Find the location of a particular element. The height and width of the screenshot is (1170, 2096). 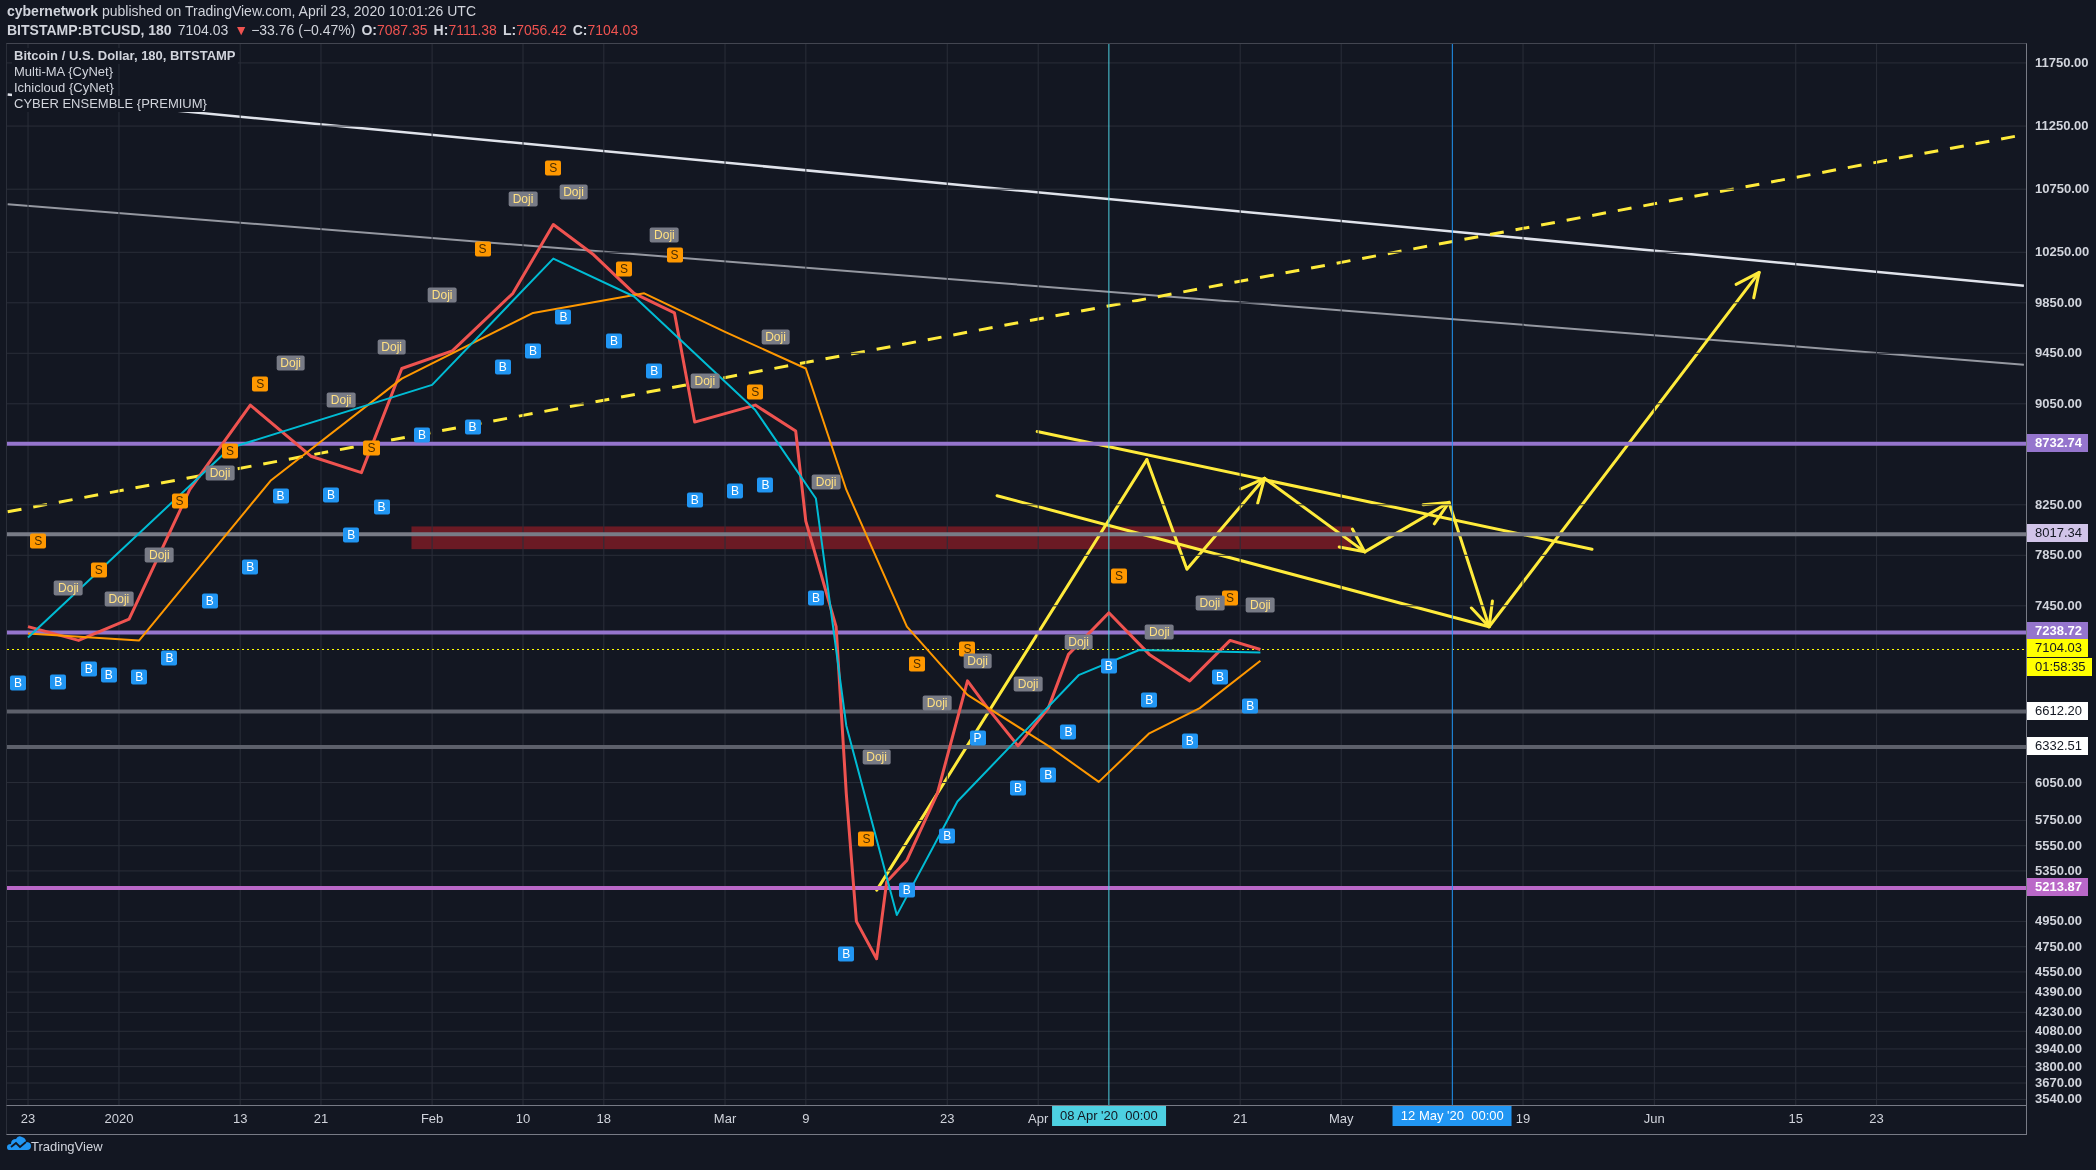

date-tick: 23 is located at coordinates (947, 1118).